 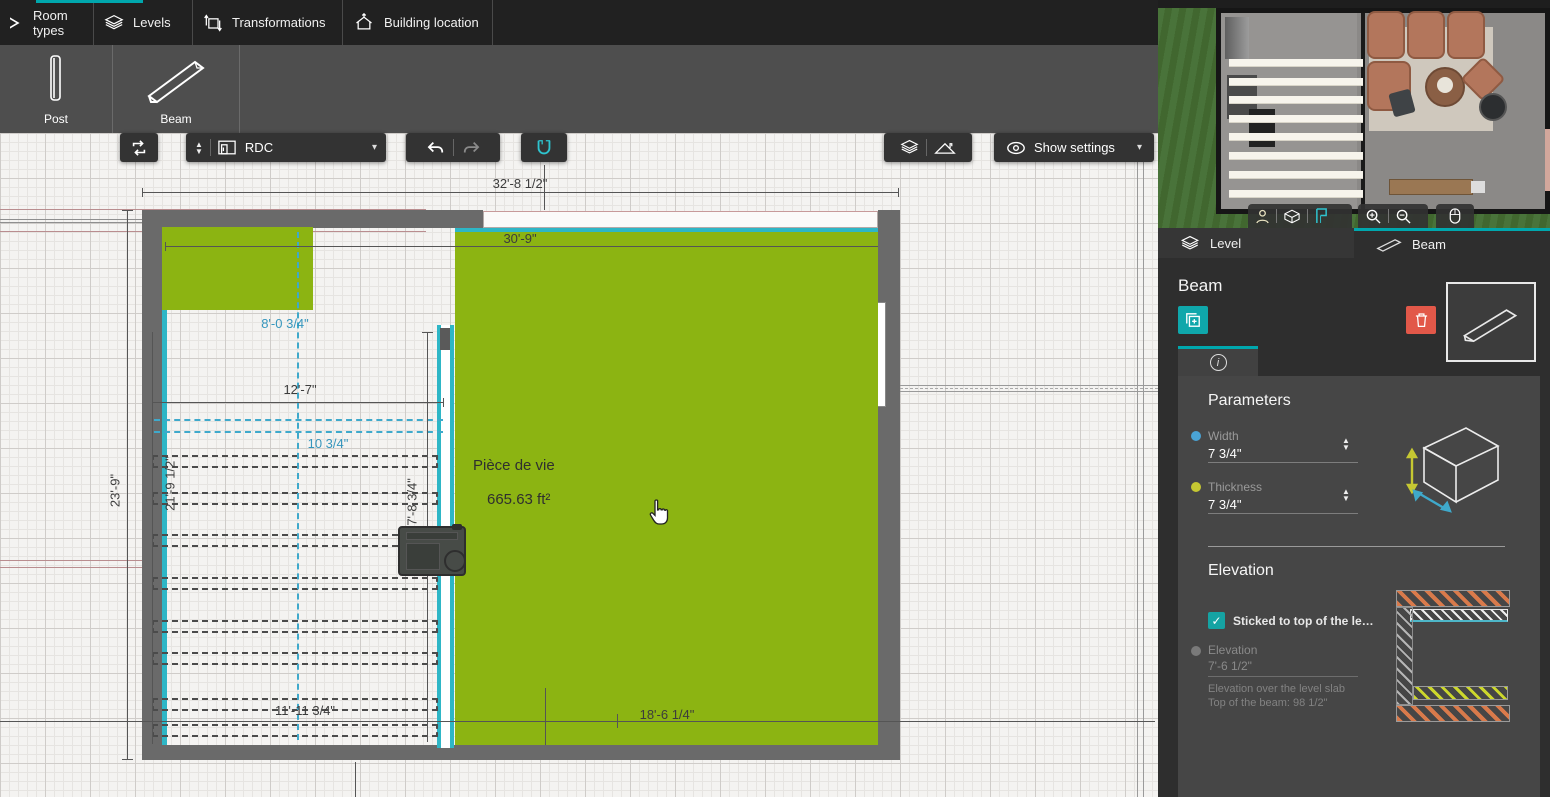 I want to click on thickness-underline, so click(x=1283, y=513).